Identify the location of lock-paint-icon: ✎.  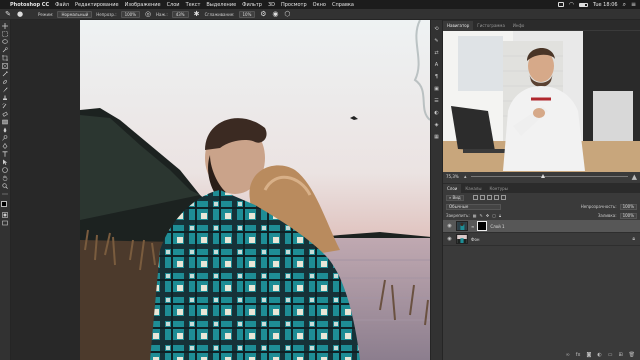
(480, 215).